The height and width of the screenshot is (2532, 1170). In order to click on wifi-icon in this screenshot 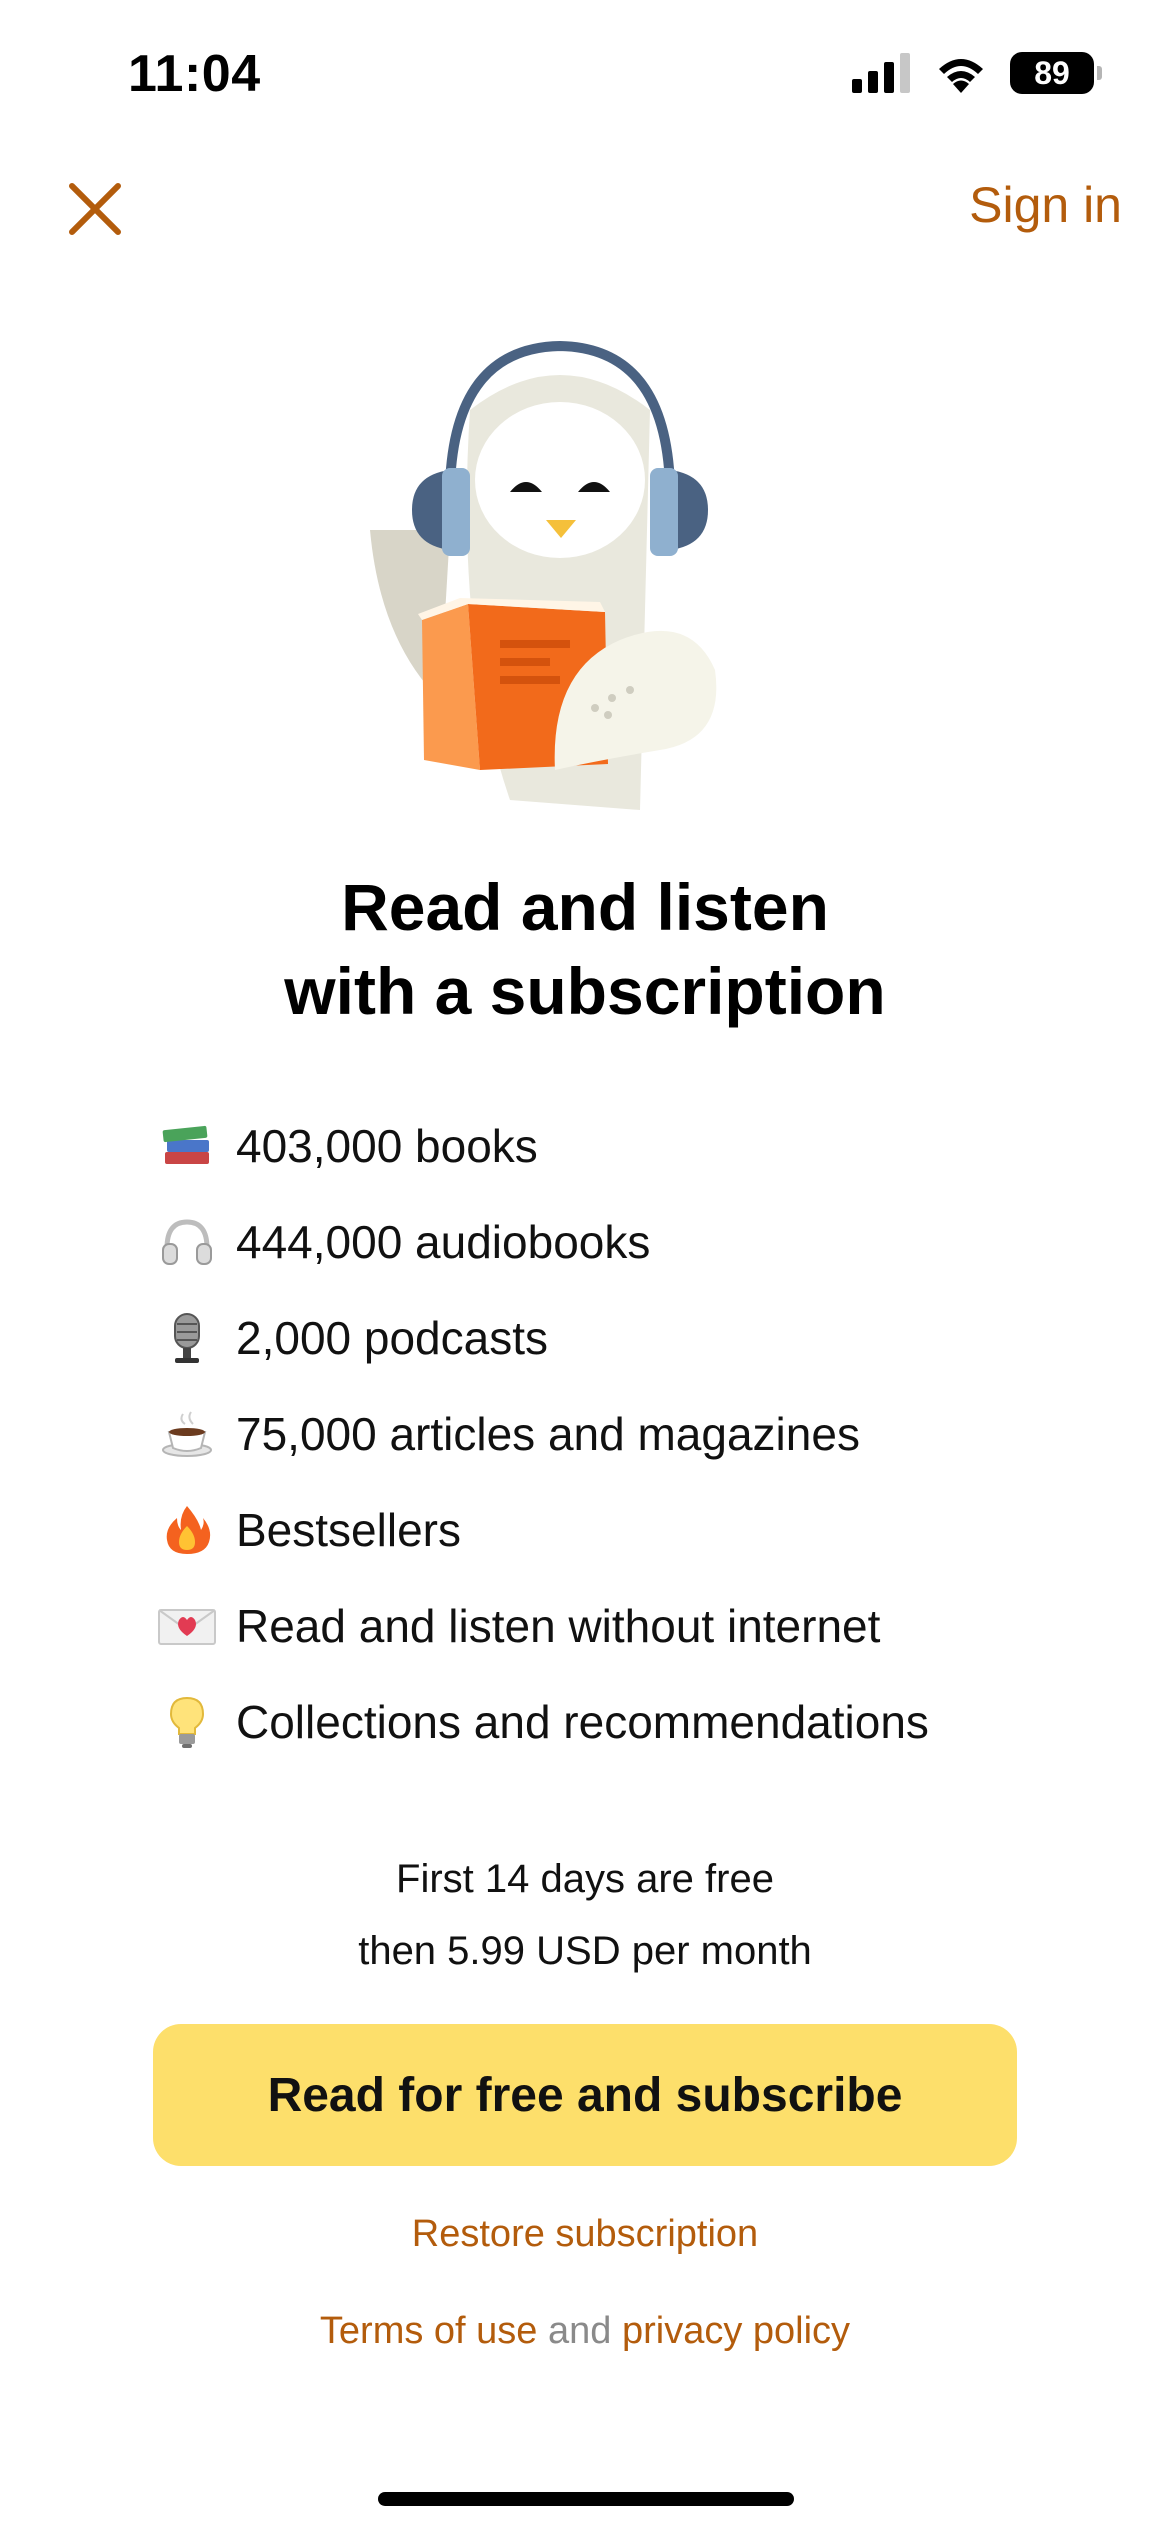, I will do `click(961, 76)`.